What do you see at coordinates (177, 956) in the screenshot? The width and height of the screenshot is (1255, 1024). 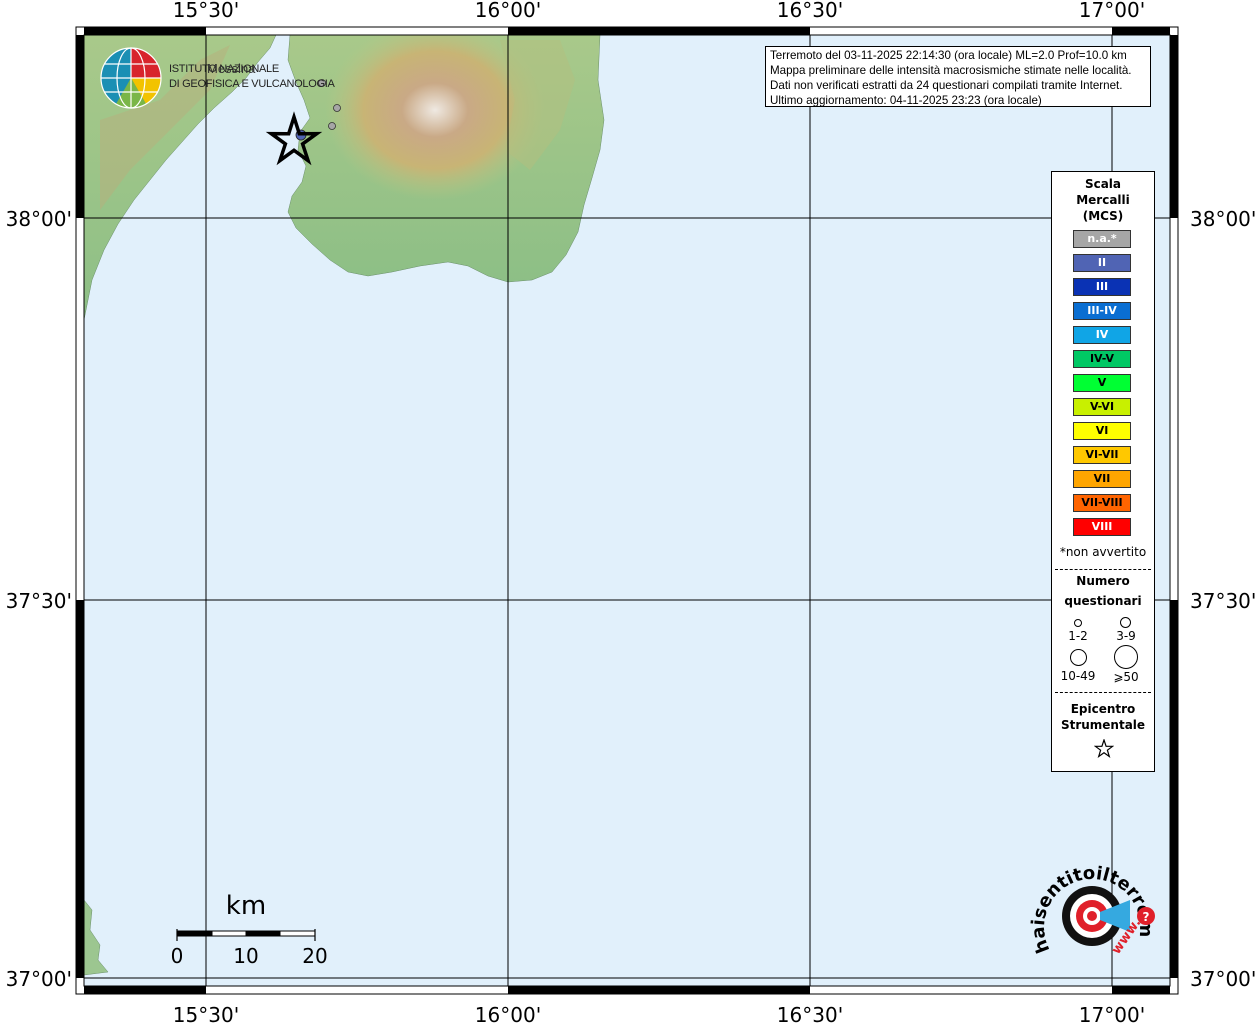 I see `scale-label-0: 0` at bounding box center [177, 956].